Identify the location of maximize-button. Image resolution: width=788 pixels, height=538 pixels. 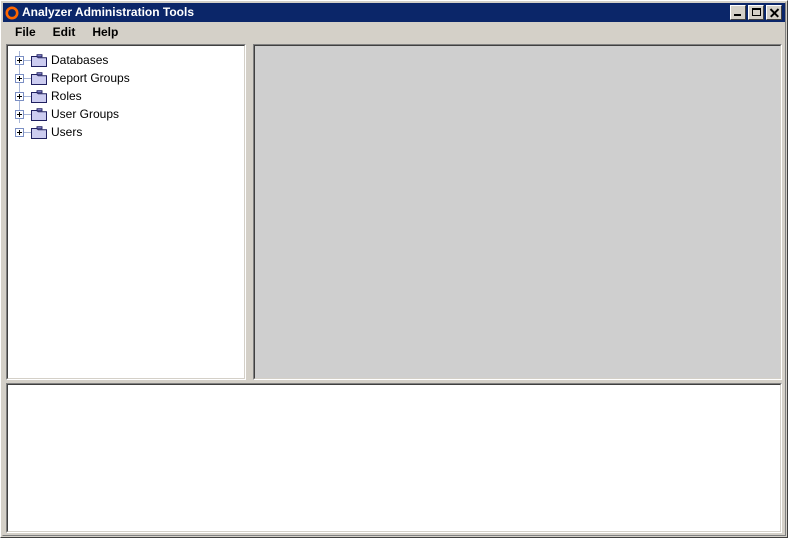
(756, 12).